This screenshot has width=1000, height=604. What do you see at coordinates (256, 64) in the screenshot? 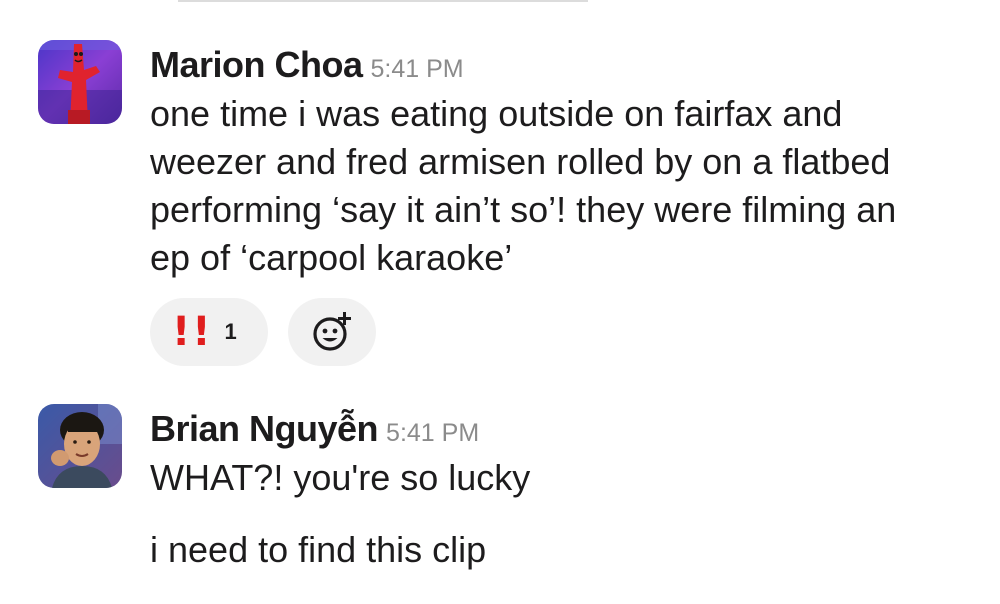
I see `author-name: Marion Choa` at bounding box center [256, 64].